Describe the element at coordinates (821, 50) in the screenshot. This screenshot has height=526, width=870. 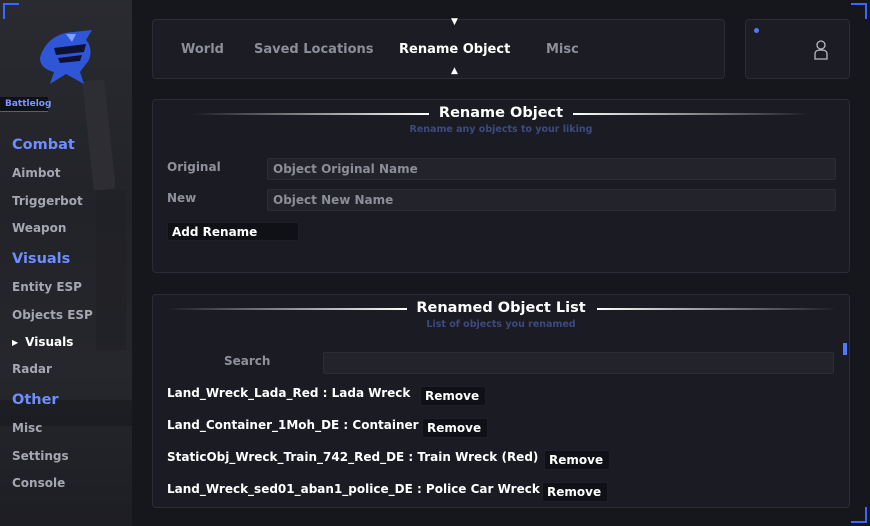
I see `user-icon` at that location.